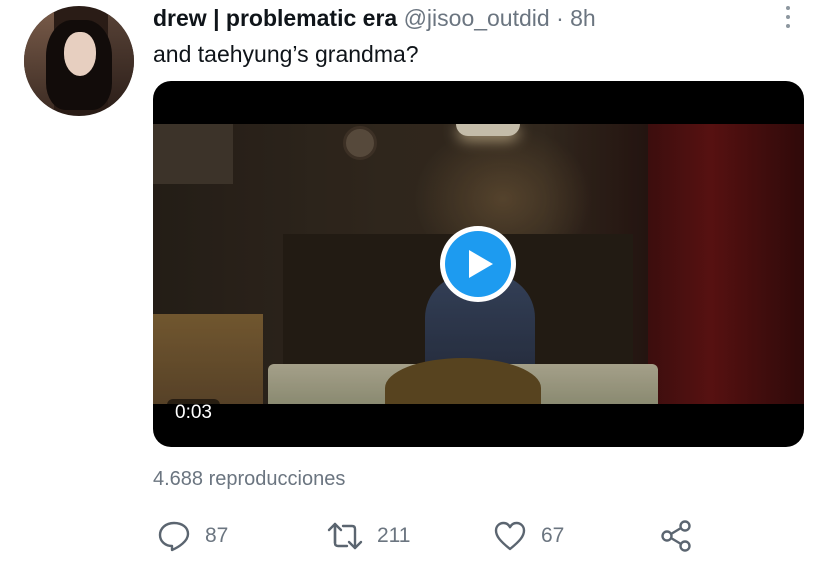  I want to click on retweet-button: 211, so click(368, 536).